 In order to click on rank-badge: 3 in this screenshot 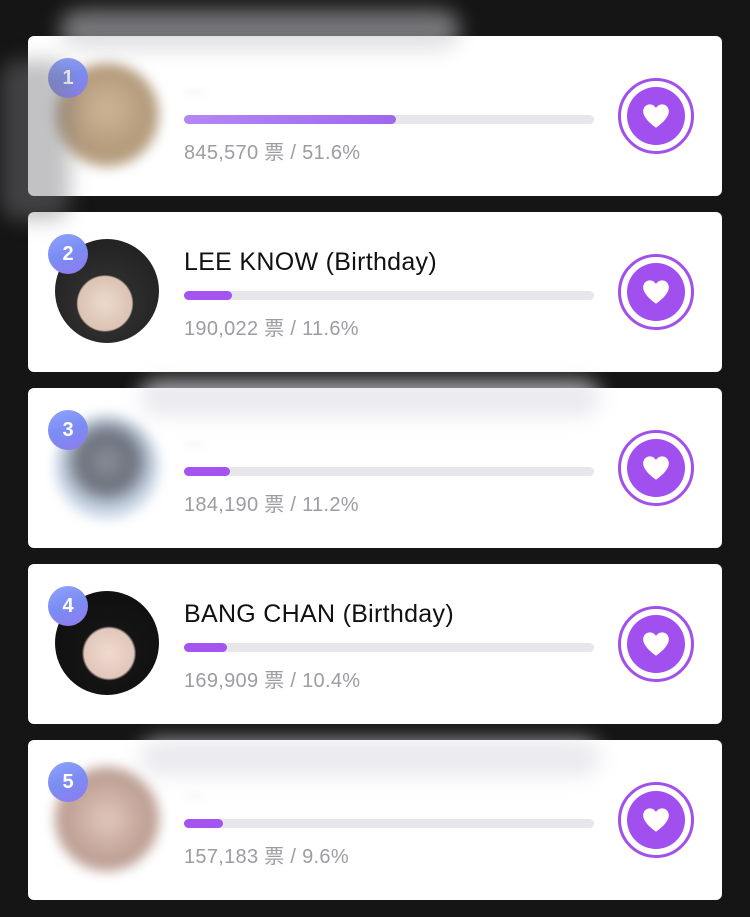, I will do `click(68, 430)`.